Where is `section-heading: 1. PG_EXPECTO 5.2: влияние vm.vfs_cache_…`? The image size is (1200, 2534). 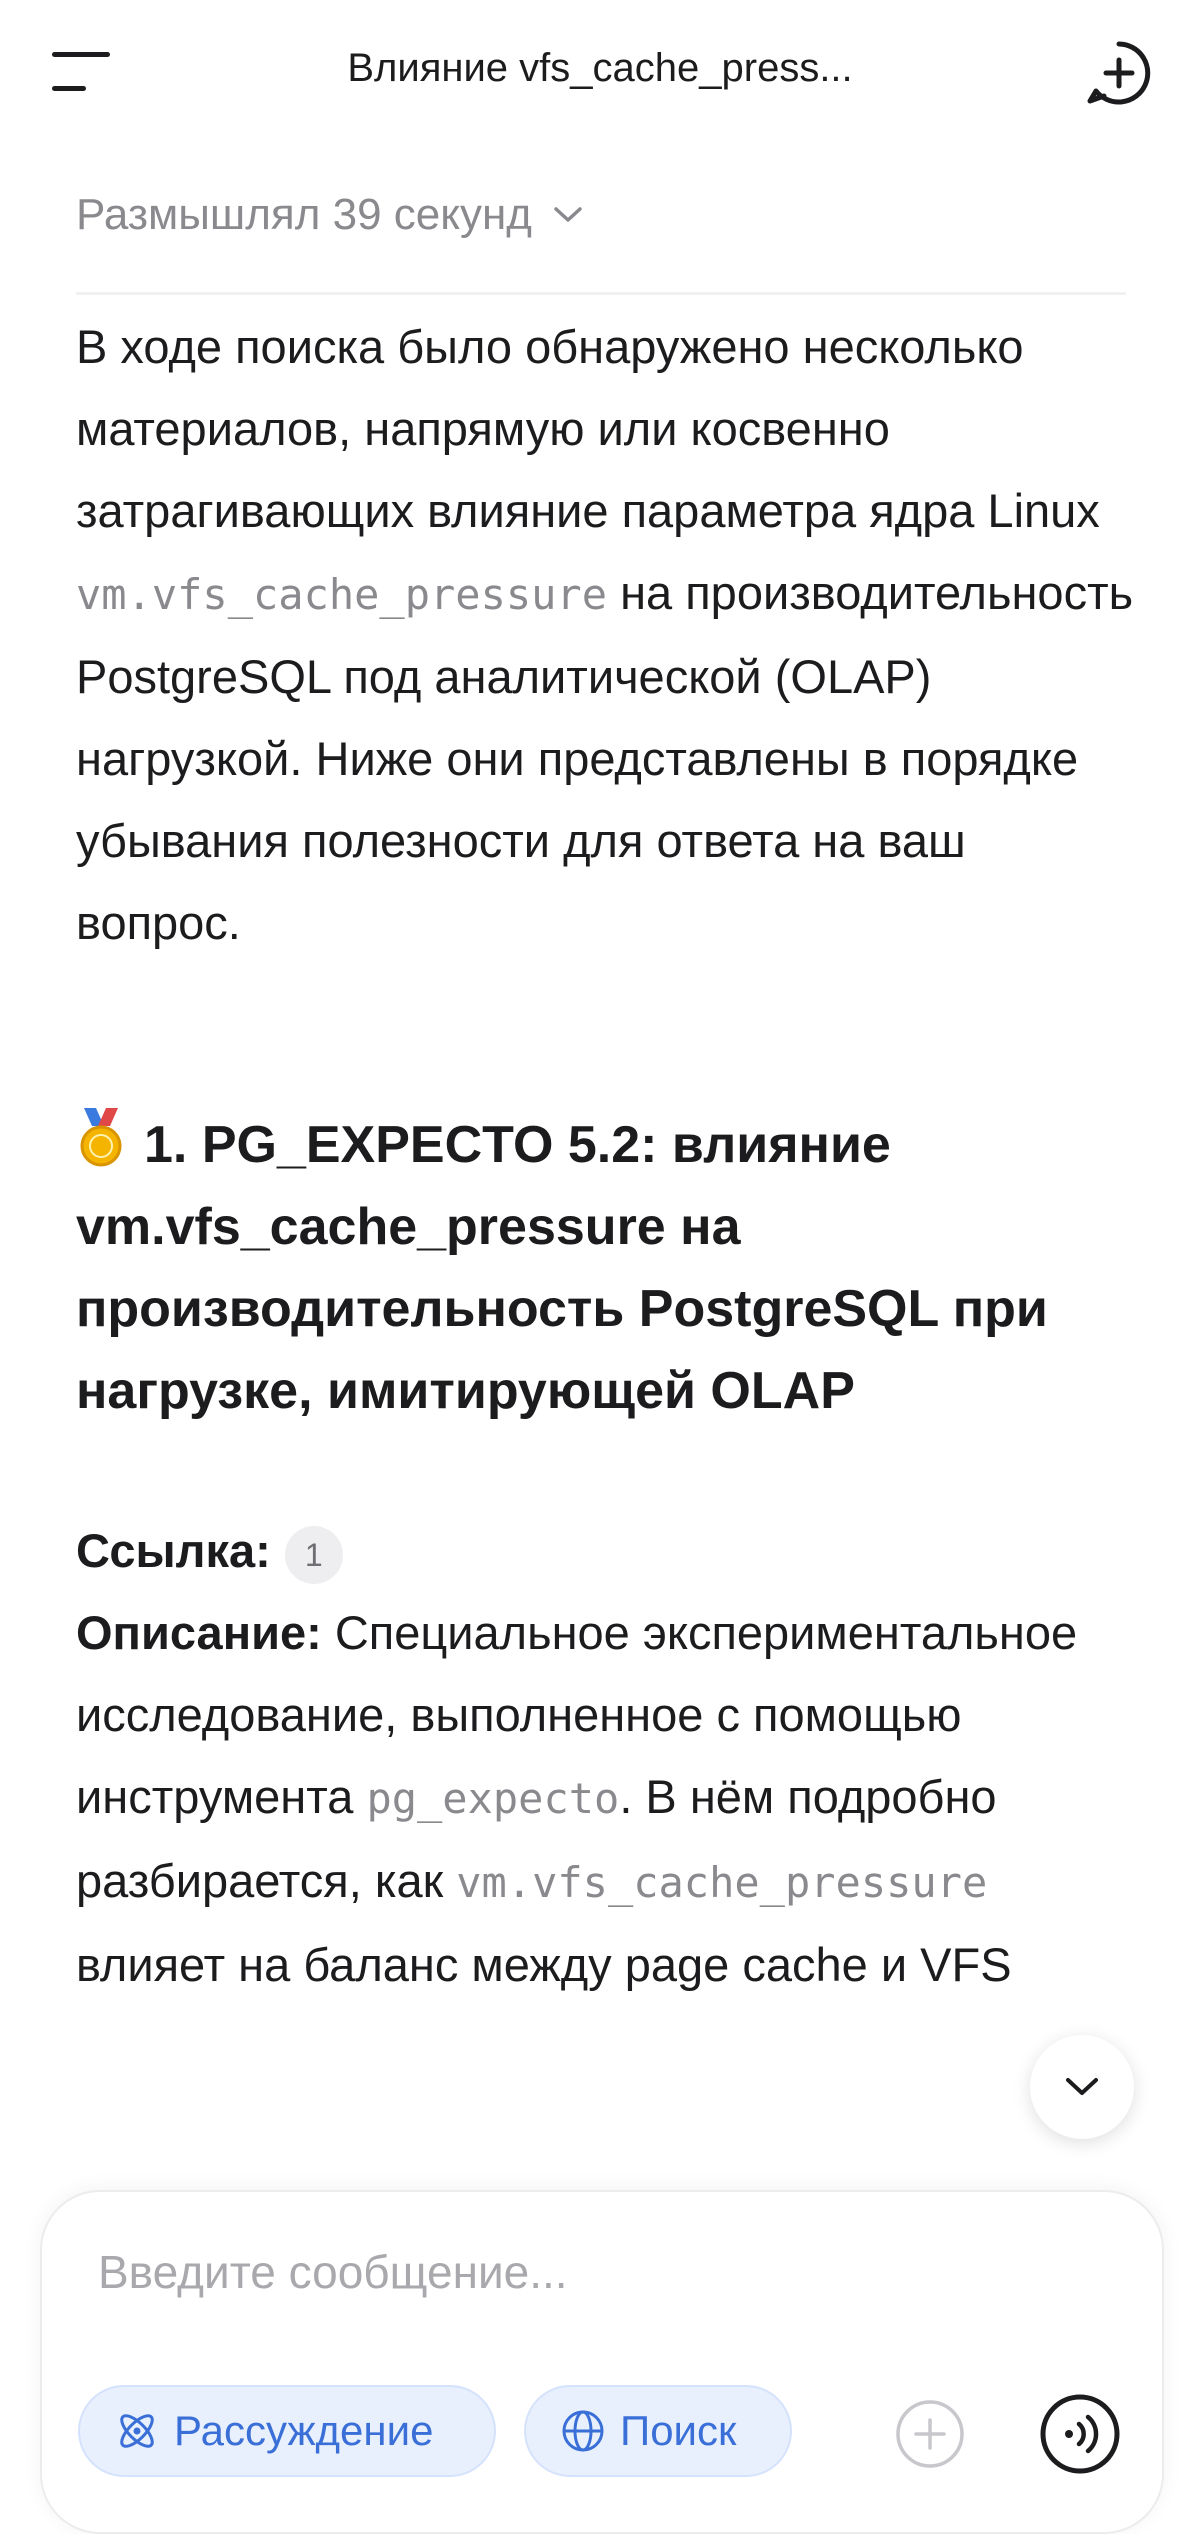 section-heading: 1. PG_EXPECTO 5.2: влияние vm.vfs_cache_… is located at coordinates (616, 1268).